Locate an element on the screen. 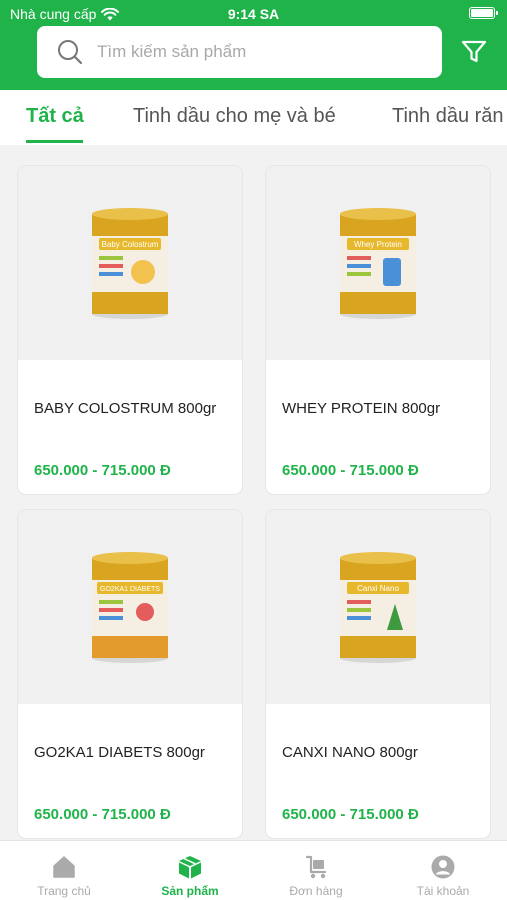  product-image: Baby Colostrum is located at coordinates (130, 263).